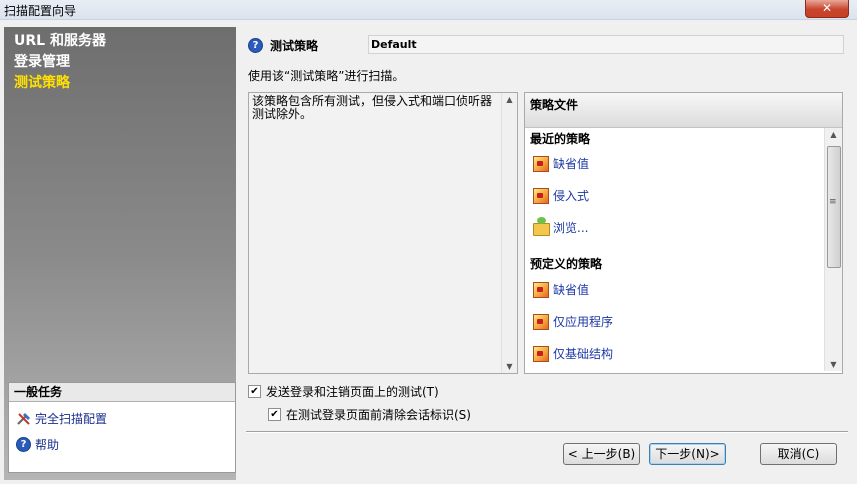  Describe the element at coordinates (834, 207) in the screenshot. I see `scroll-thumb` at that location.